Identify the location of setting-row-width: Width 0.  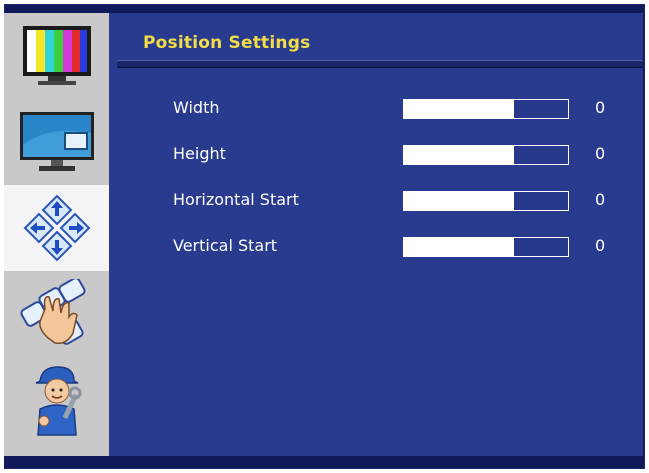
(376, 108).